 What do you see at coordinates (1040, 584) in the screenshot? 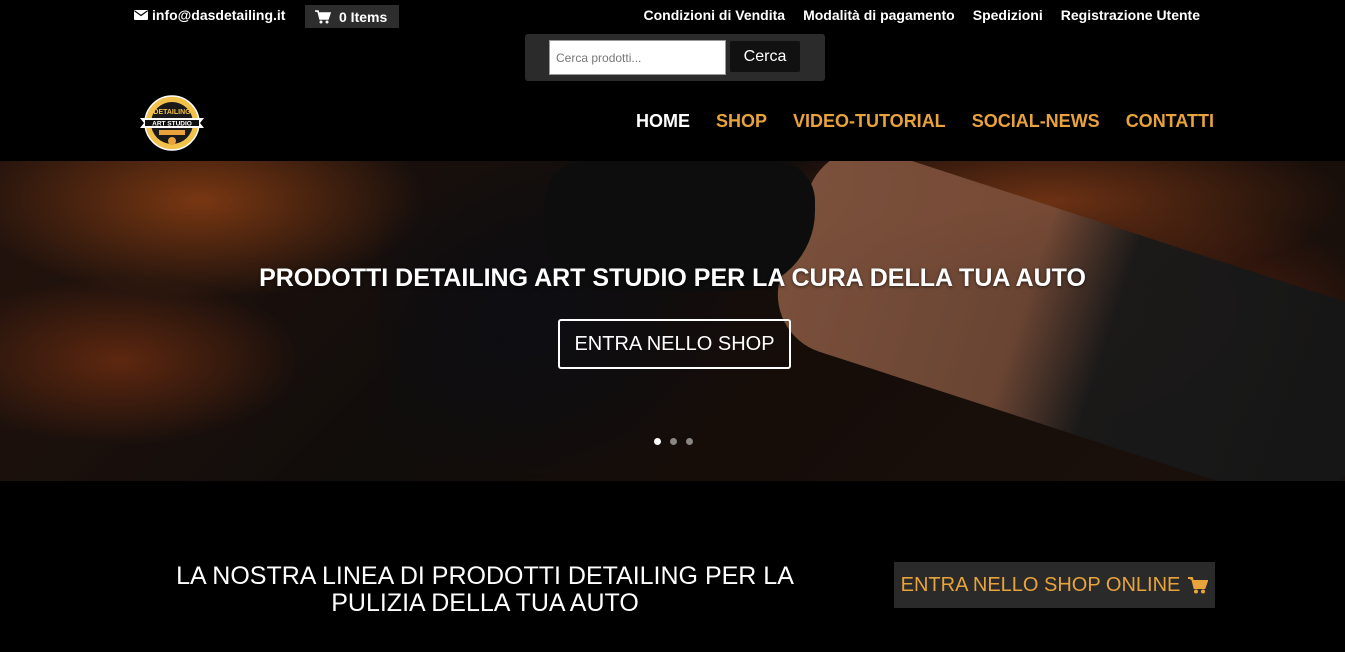
I see `shop-online-label: ENTRA NELLO SHOP ONLINE` at bounding box center [1040, 584].